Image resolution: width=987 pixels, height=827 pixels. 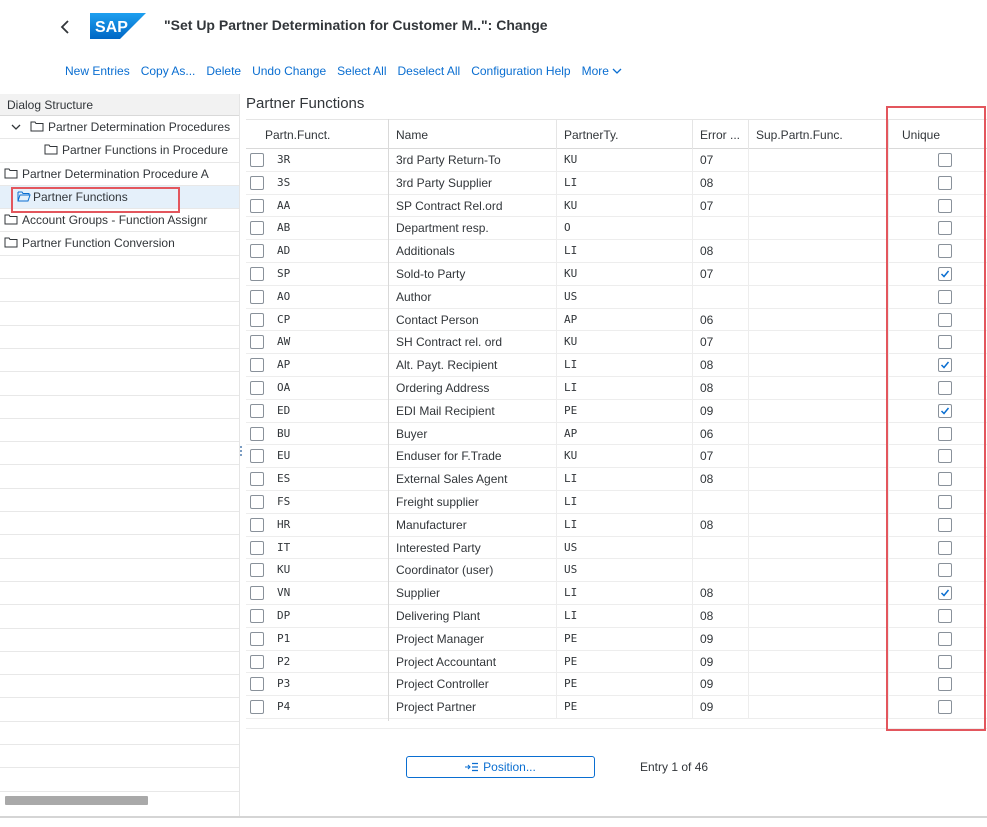 What do you see at coordinates (323, 135) in the screenshot?
I see `column-header-partn-funct: Partn.Funct.` at bounding box center [323, 135].